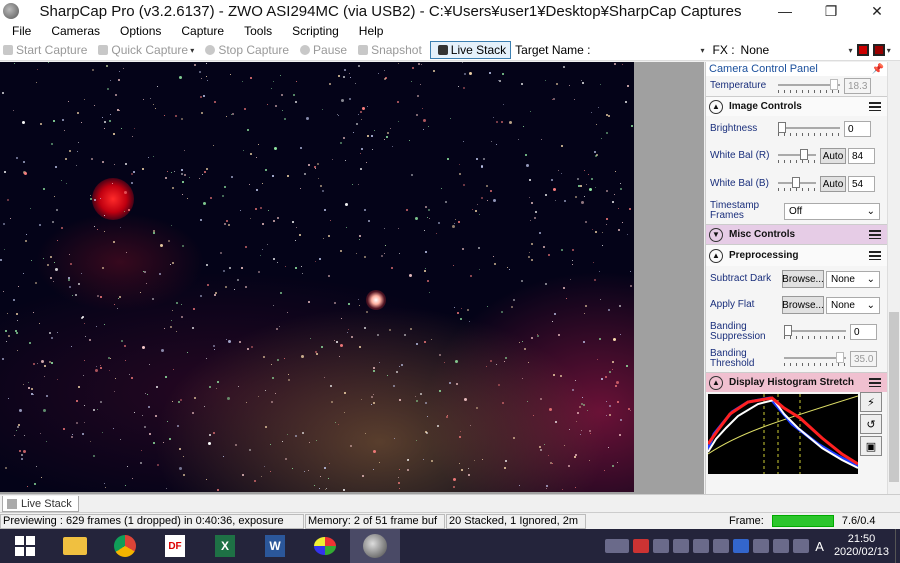 This screenshot has width=900, height=563. Describe the element at coordinates (375, 546) in the screenshot. I see `taskbar-sharpcap` at that location.